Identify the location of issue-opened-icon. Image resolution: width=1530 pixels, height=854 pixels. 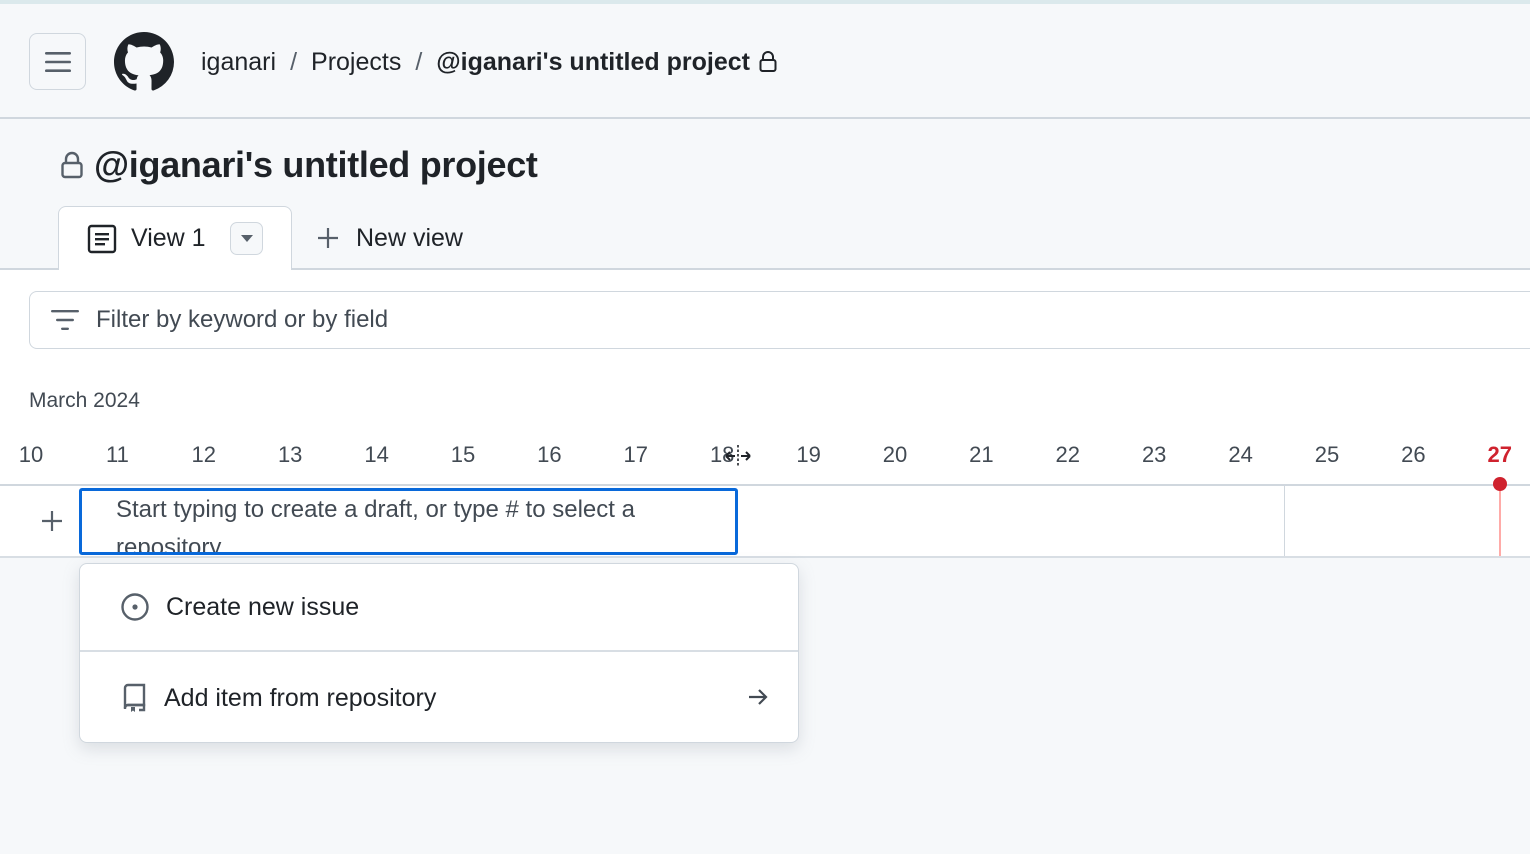
(135, 607).